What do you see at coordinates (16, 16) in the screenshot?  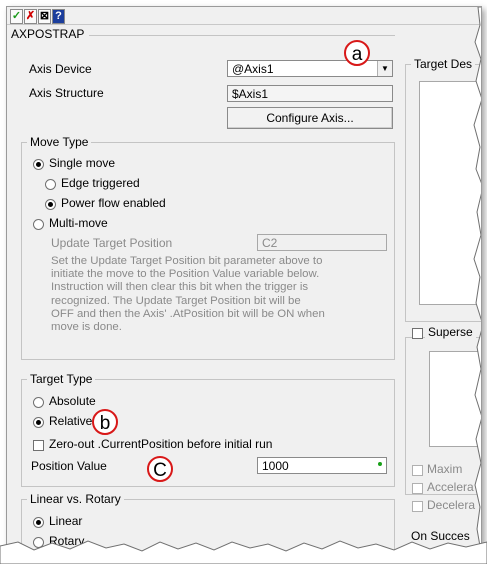 I see `check-icon: ✓` at bounding box center [16, 16].